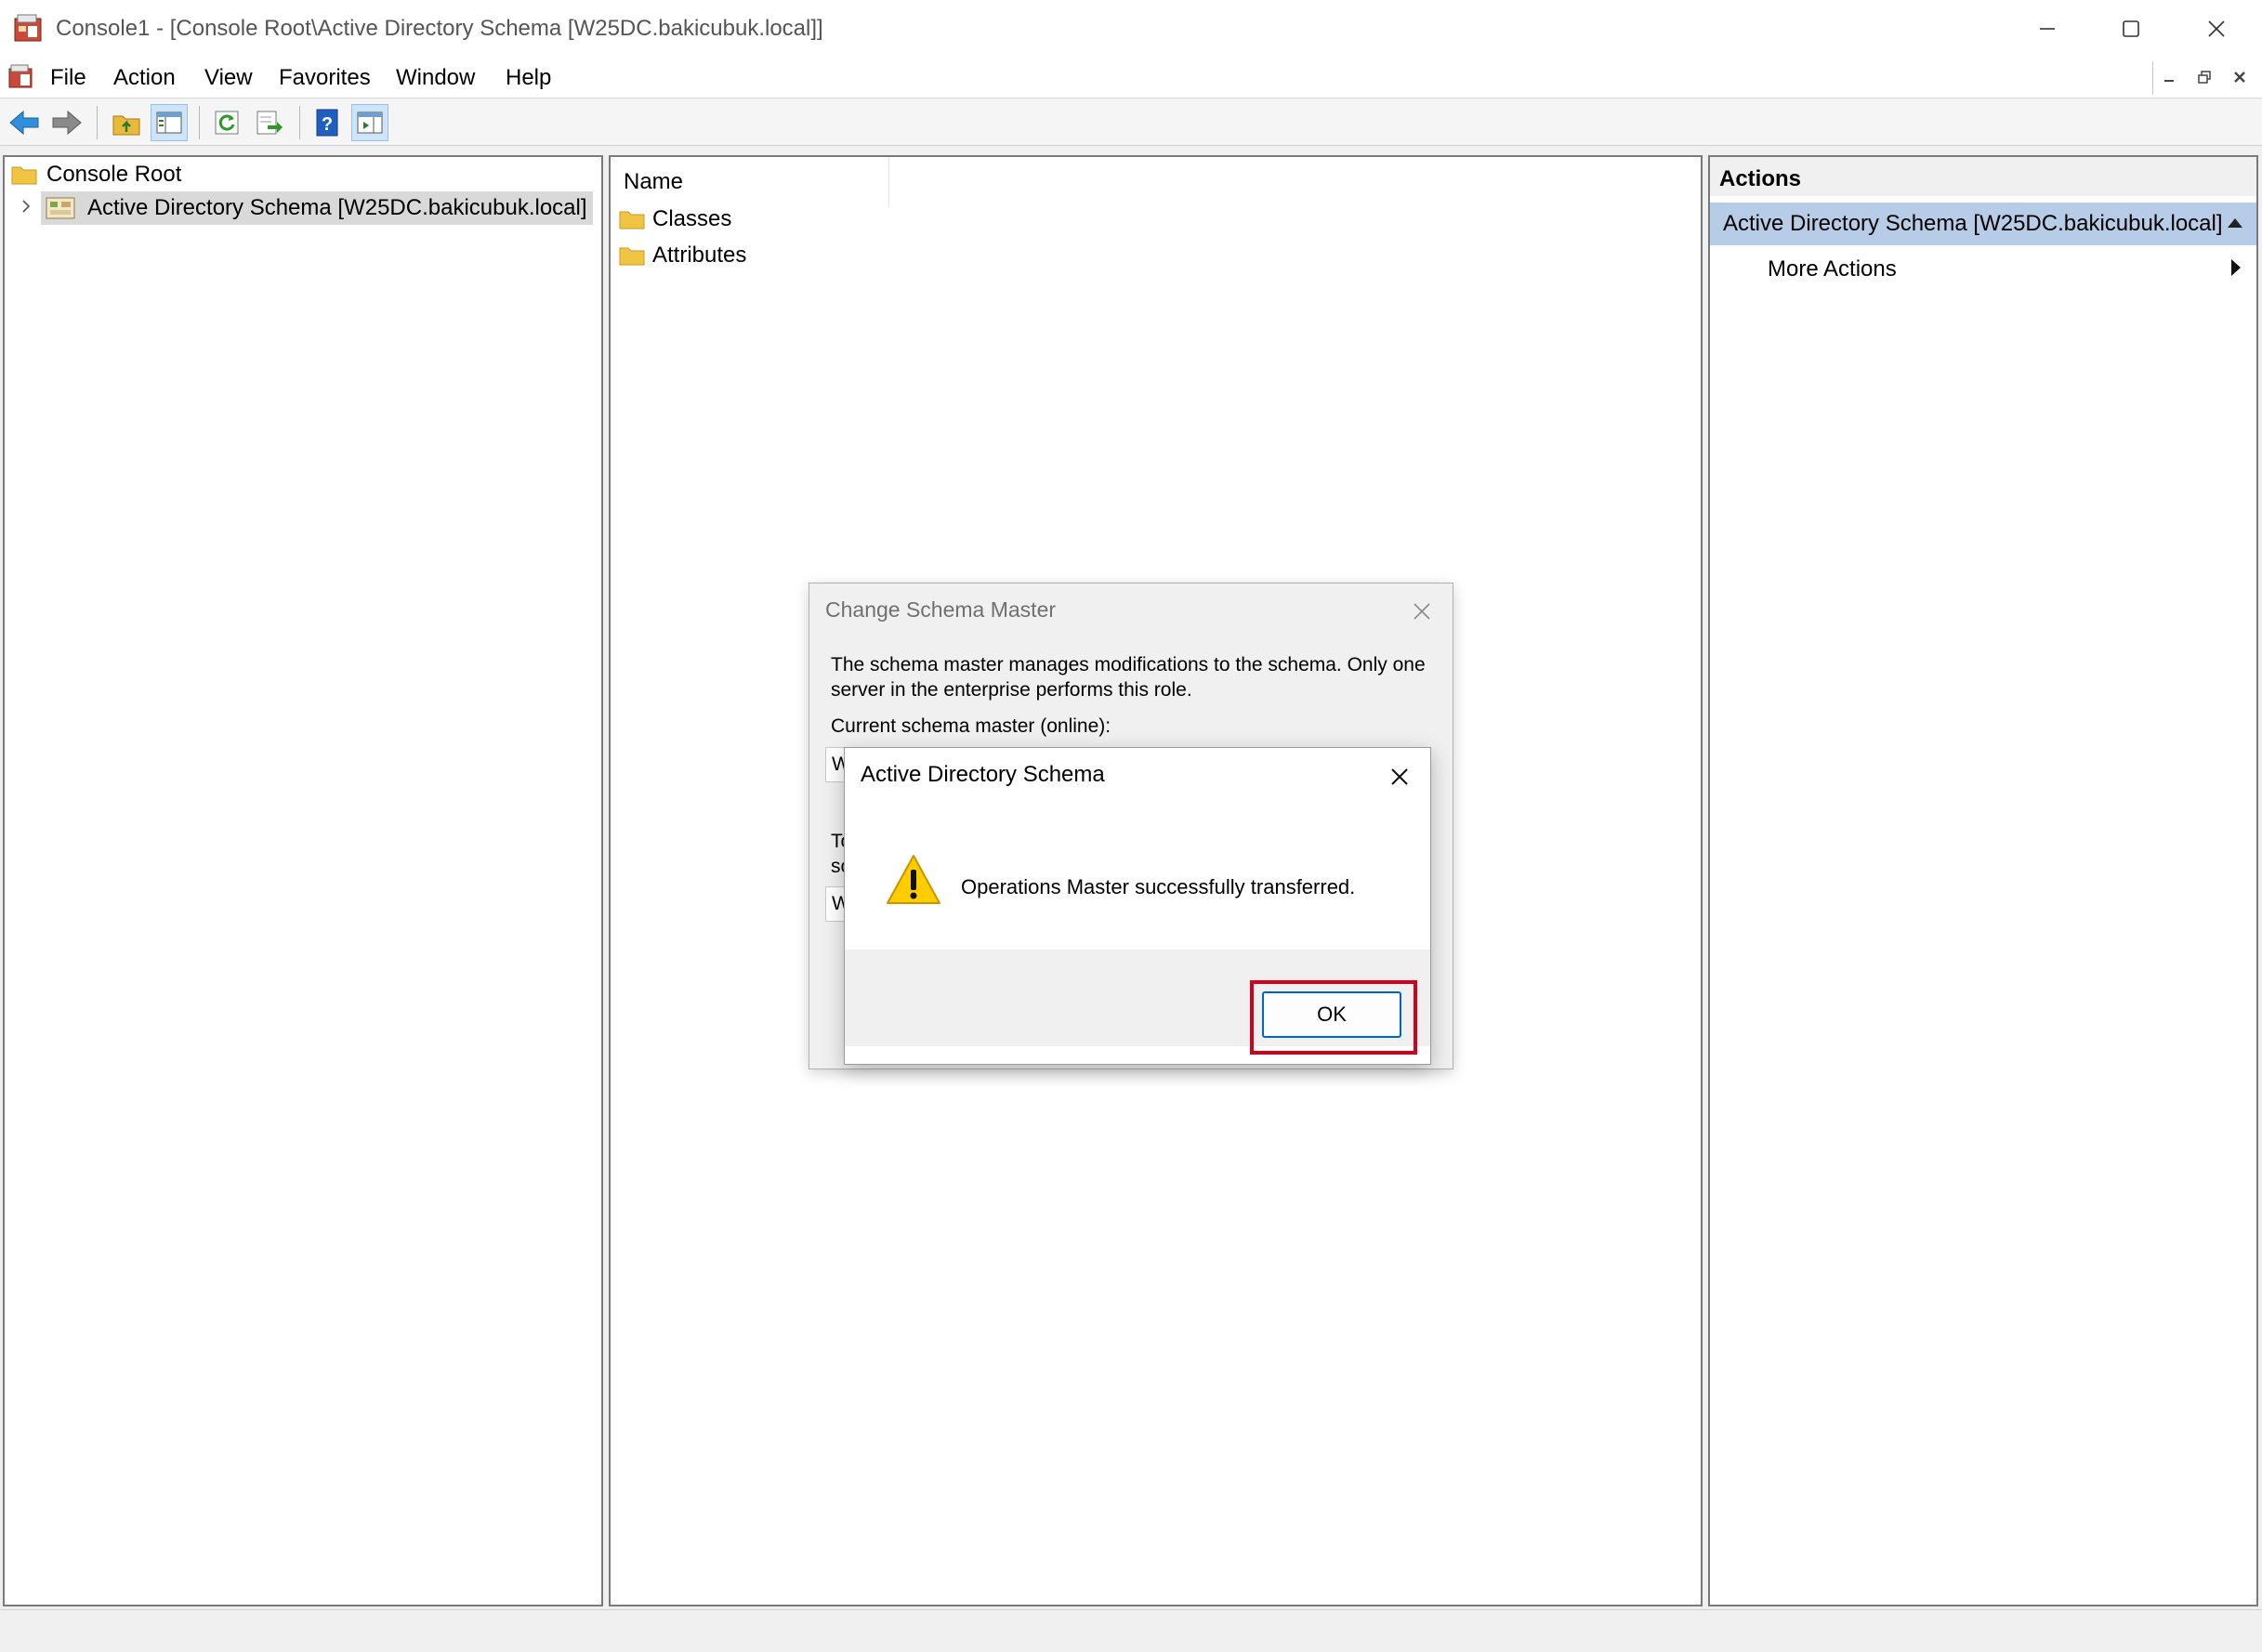 The width and height of the screenshot is (2262, 1652). I want to click on actions-header: Actions, so click(1983, 176).